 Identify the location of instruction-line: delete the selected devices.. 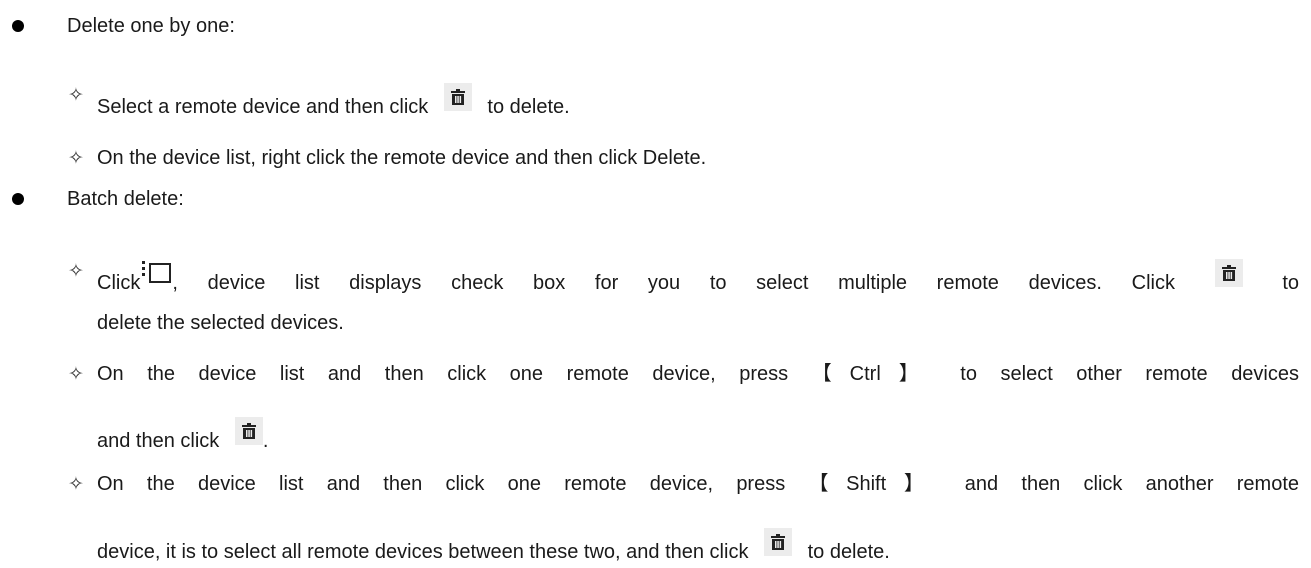
(220, 323).